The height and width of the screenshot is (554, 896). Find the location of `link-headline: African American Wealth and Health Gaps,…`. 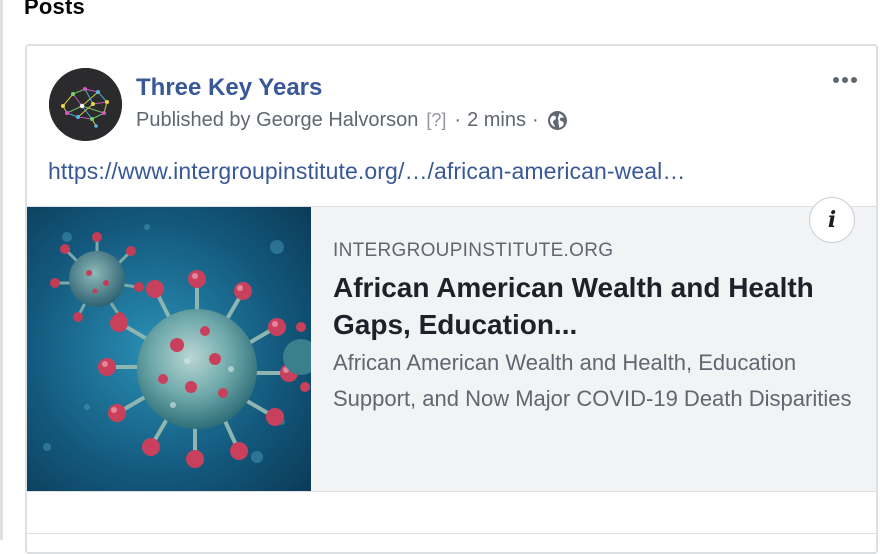

link-headline: African American Wealth and Health Gaps,… is located at coordinates (593, 306).